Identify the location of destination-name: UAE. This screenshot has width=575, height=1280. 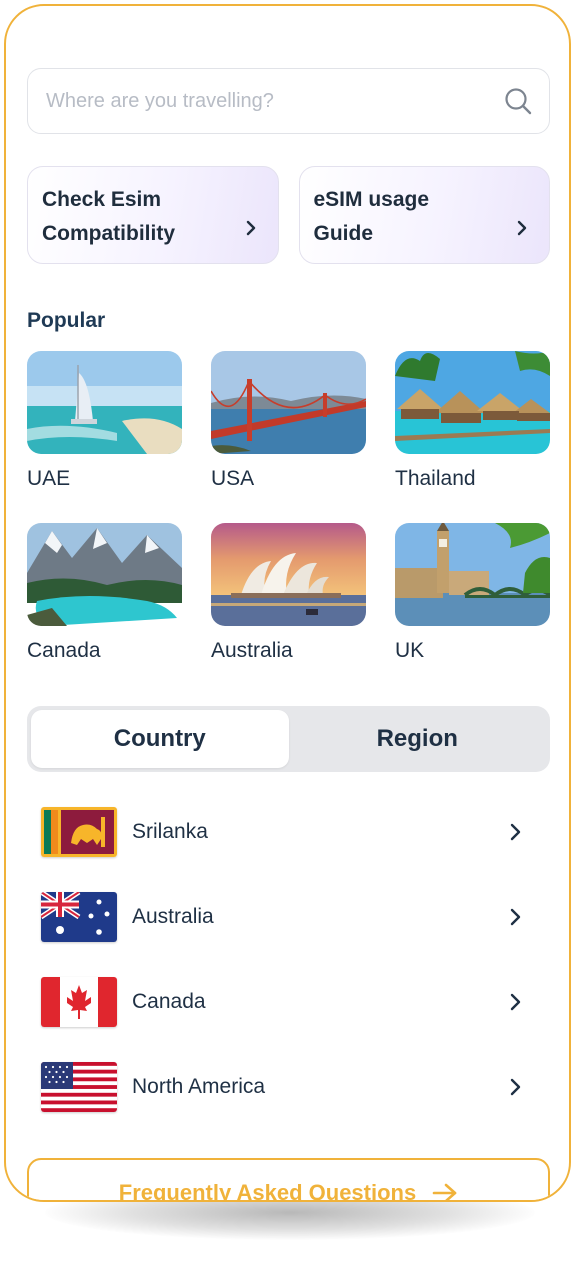
(49, 478).